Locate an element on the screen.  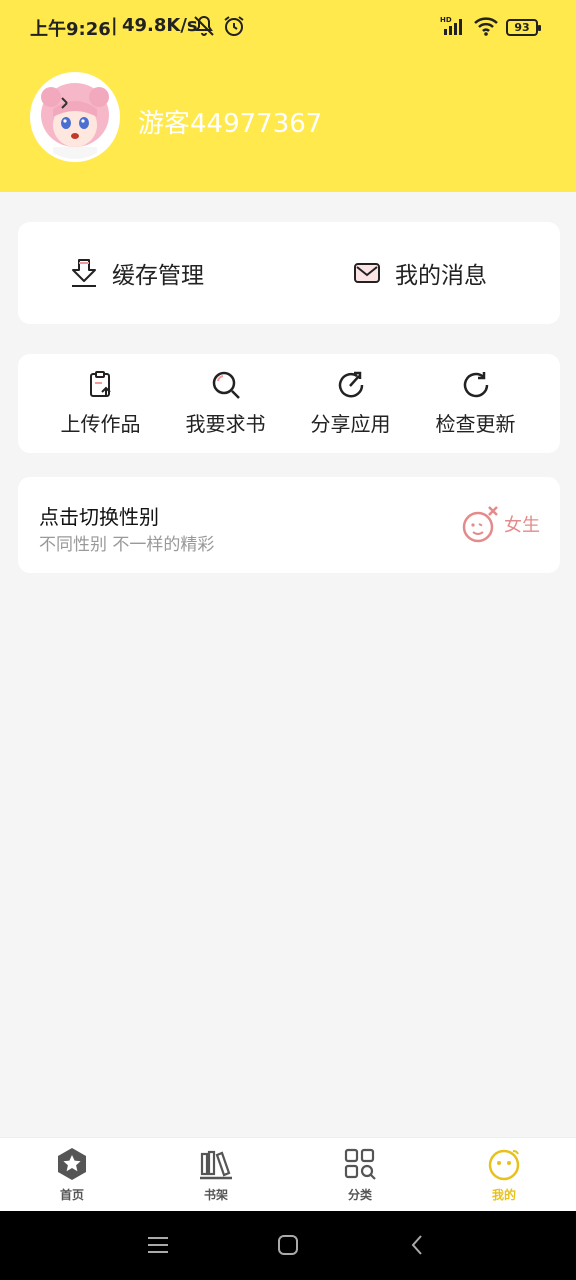
share-icon is located at coordinates (350, 384).